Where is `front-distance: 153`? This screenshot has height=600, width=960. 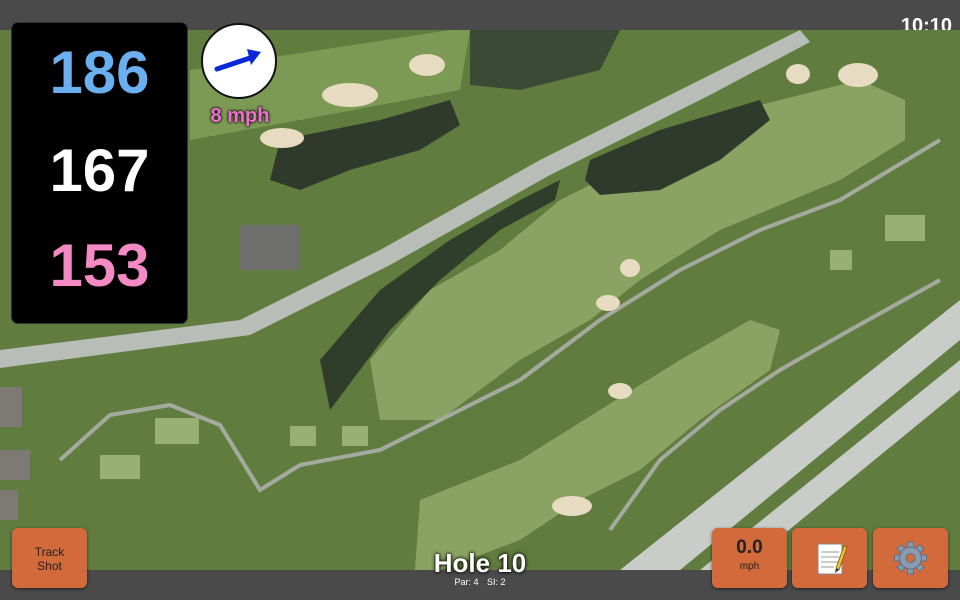 front-distance: 153 is located at coordinates (99, 265).